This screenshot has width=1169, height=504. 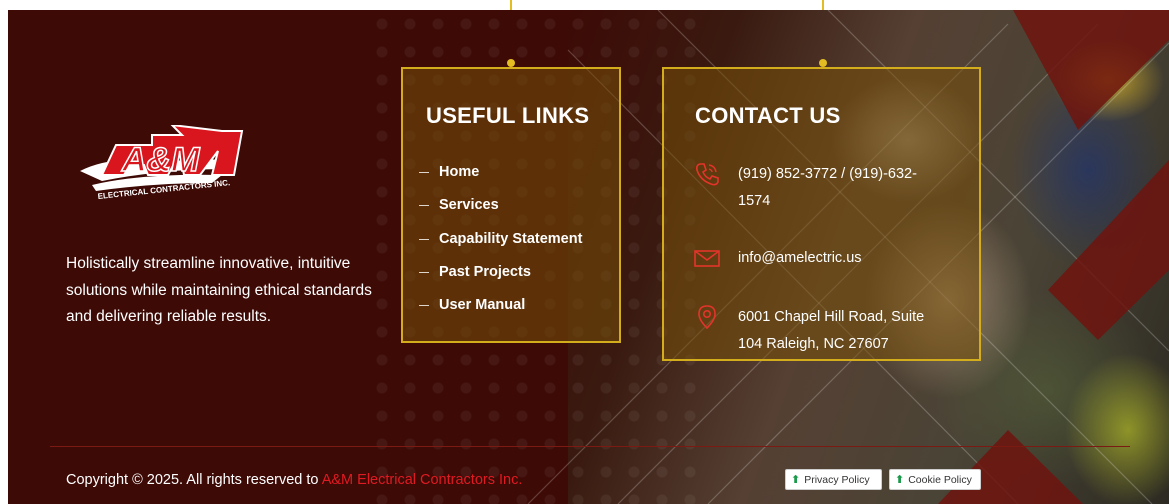 What do you see at coordinates (500, 213) in the screenshot?
I see `footer-link-services: Services` at bounding box center [500, 213].